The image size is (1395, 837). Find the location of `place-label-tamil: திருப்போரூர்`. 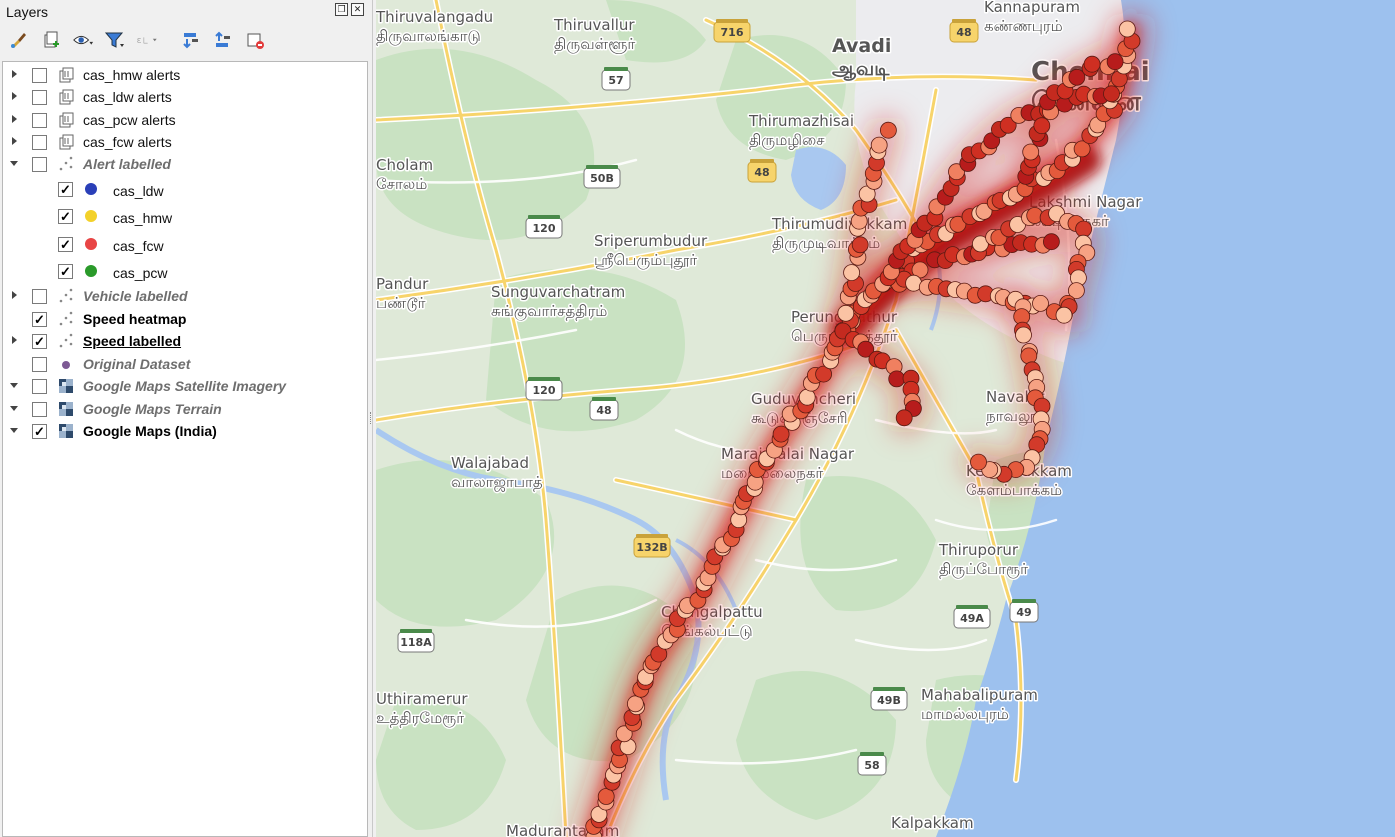

place-label-tamil: திருப்போரூர் is located at coordinates (983, 569).